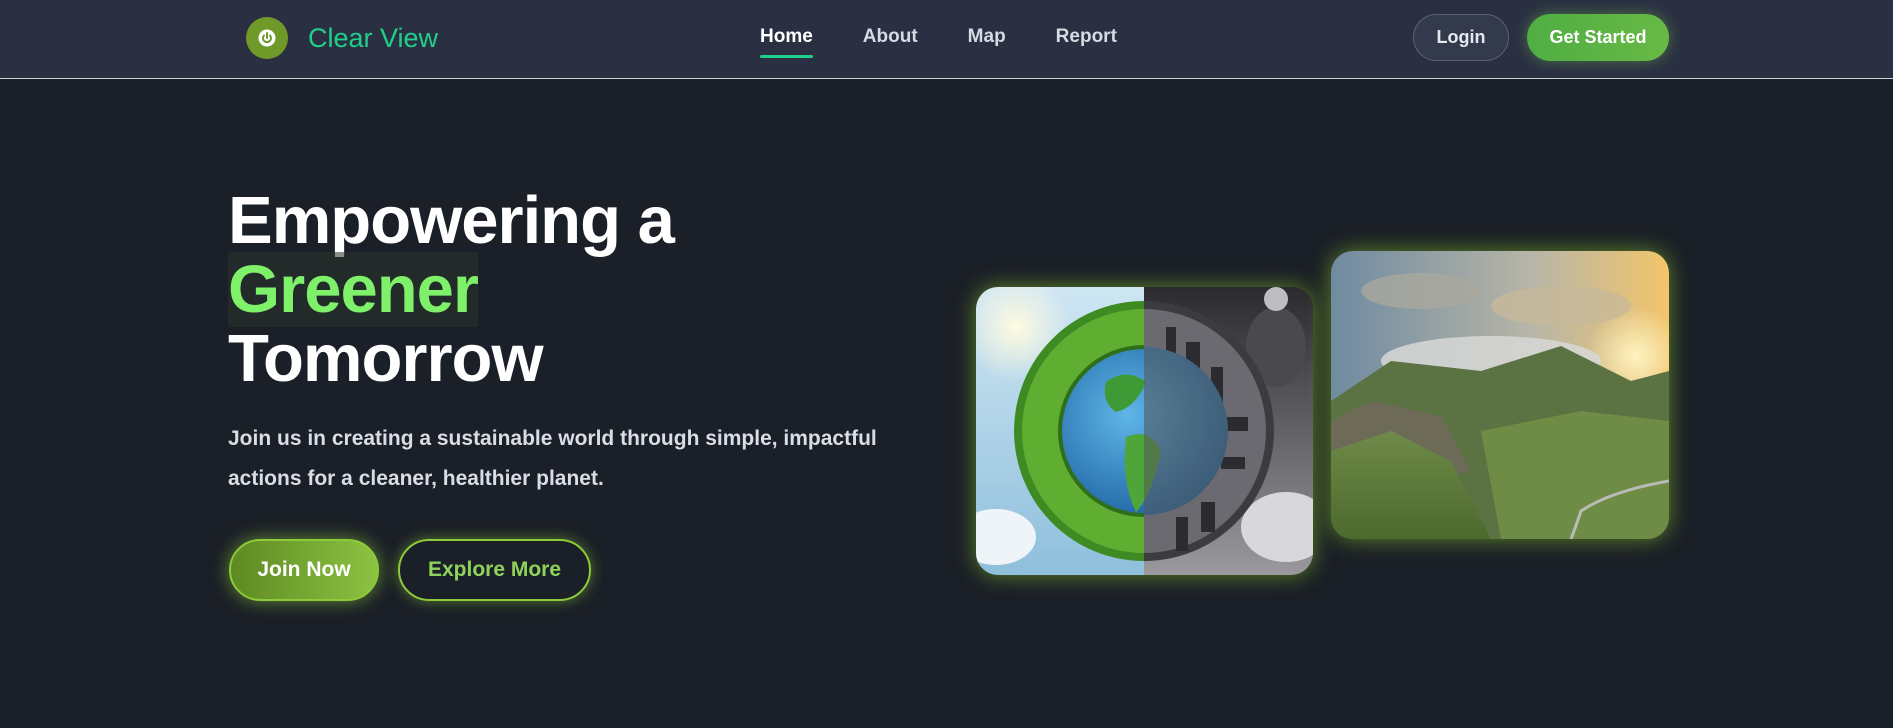 Image resolution: width=1893 pixels, height=728 pixels. I want to click on power-icon, so click(267, 38).